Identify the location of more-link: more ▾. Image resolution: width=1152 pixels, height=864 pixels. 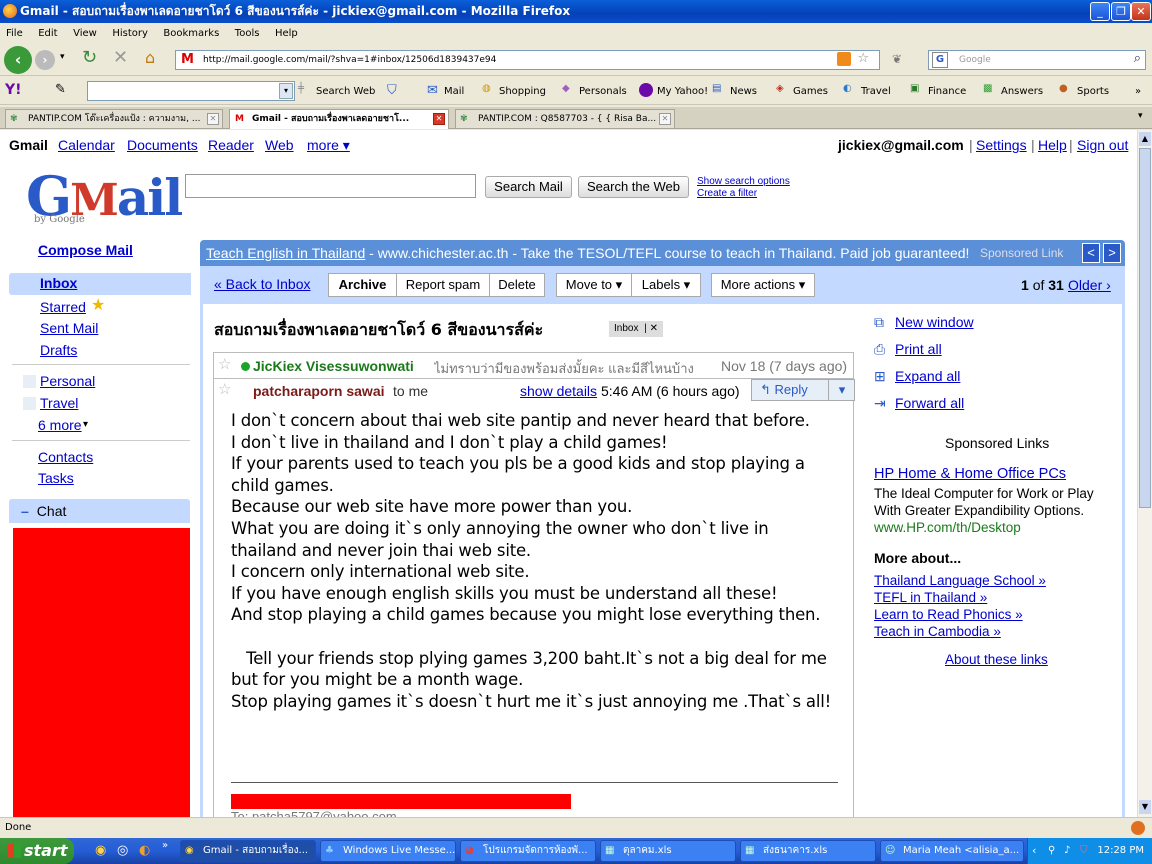
(328, 145).